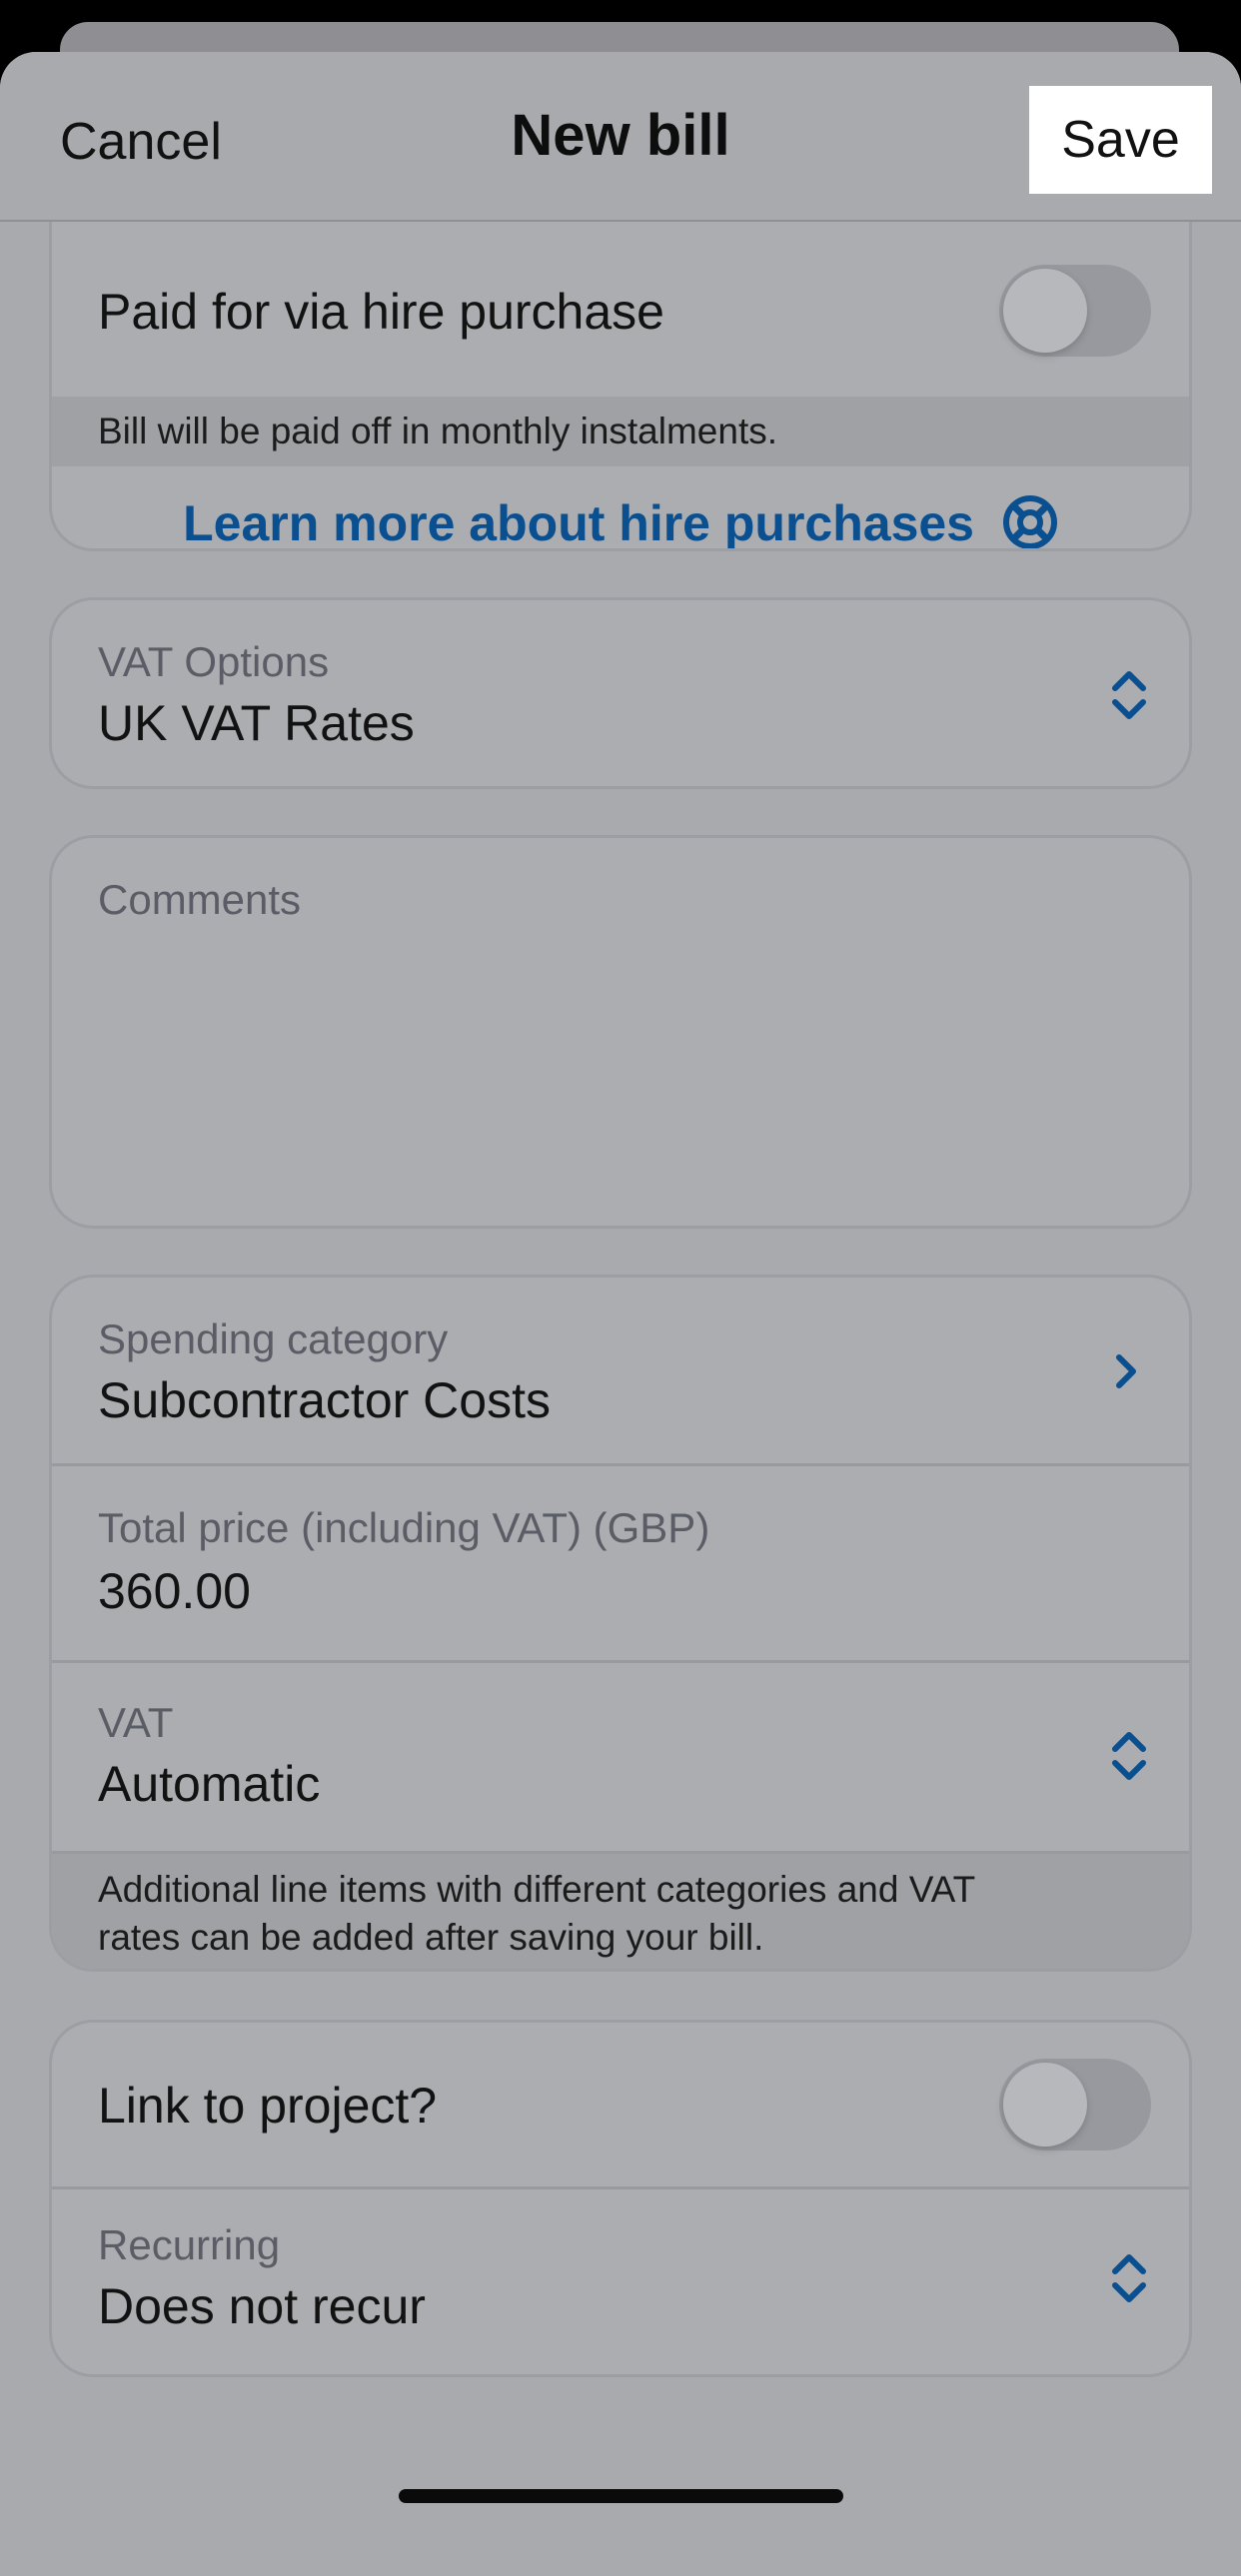 Image resolution: width=1241 pixels, height=2576 pixels. Describe the element at coordinates (174, 1591) in the screenshot. I see `total-price-value: 360.00` at that location.